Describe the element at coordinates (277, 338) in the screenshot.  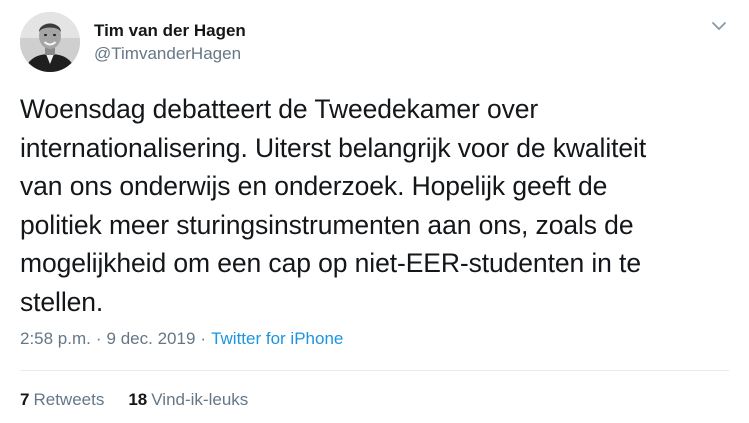
I see `tweet-source-link: Twitter for iPhone` at that location.